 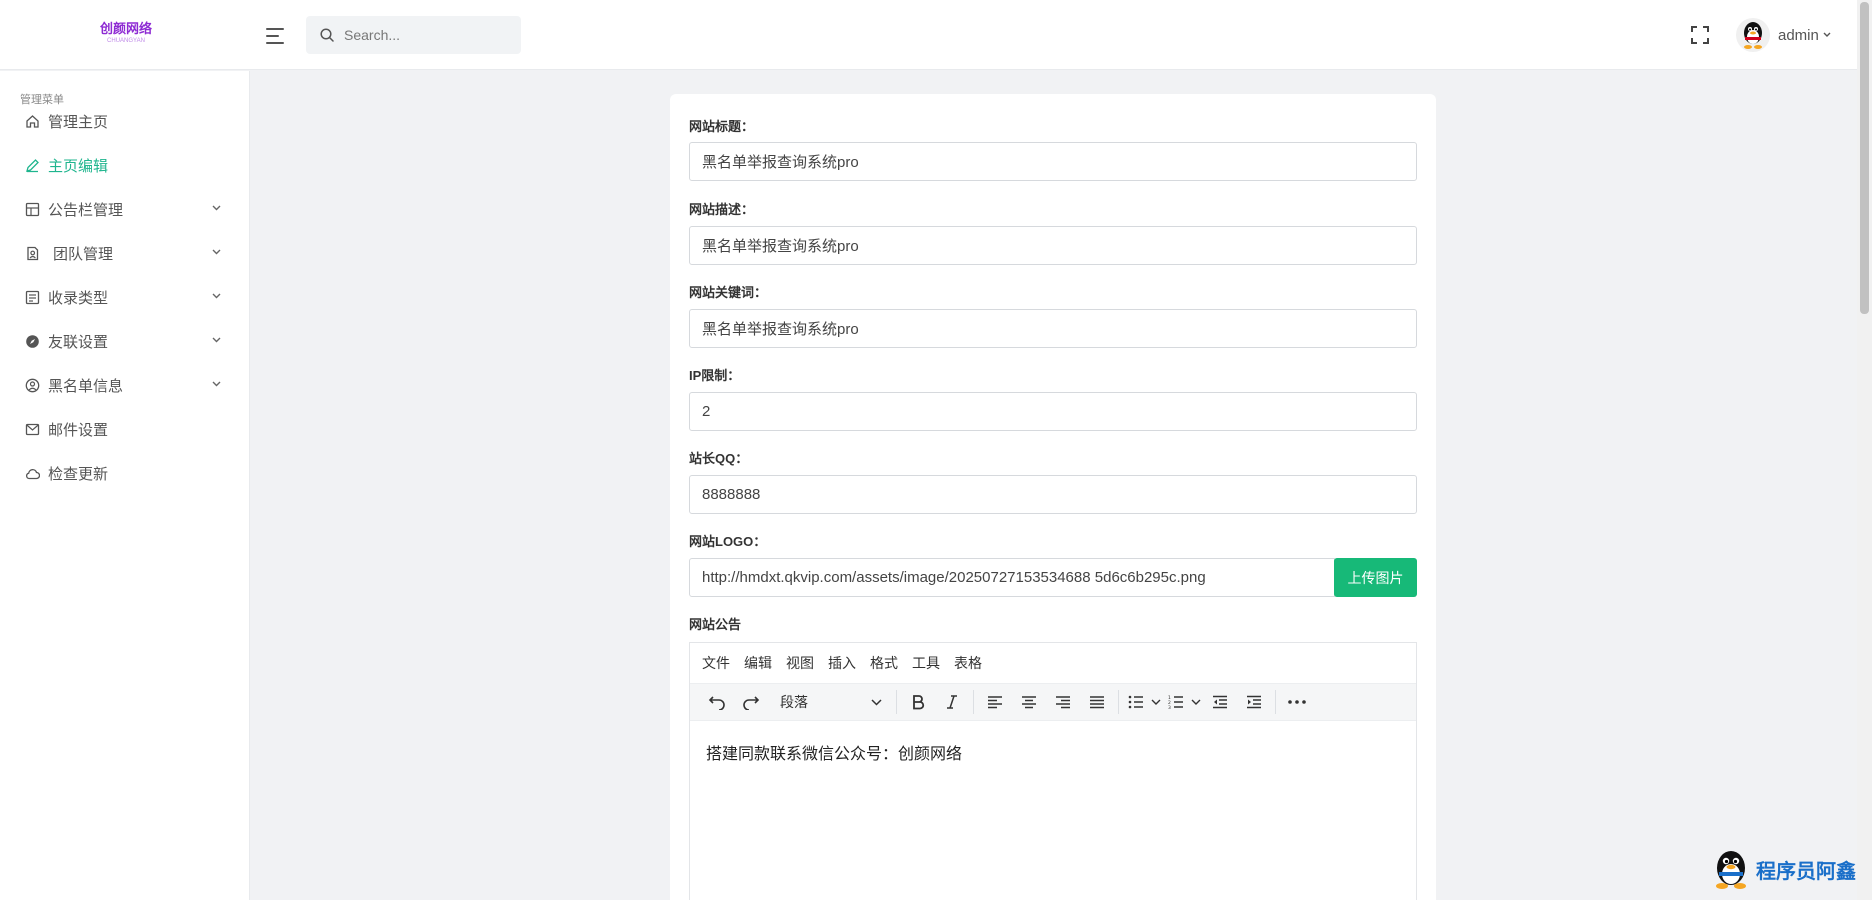 What do you see at coordinates (722, 209) in the screenshot?
I see `site-description-label: 网站描述：` at bounding box center [722, 209].